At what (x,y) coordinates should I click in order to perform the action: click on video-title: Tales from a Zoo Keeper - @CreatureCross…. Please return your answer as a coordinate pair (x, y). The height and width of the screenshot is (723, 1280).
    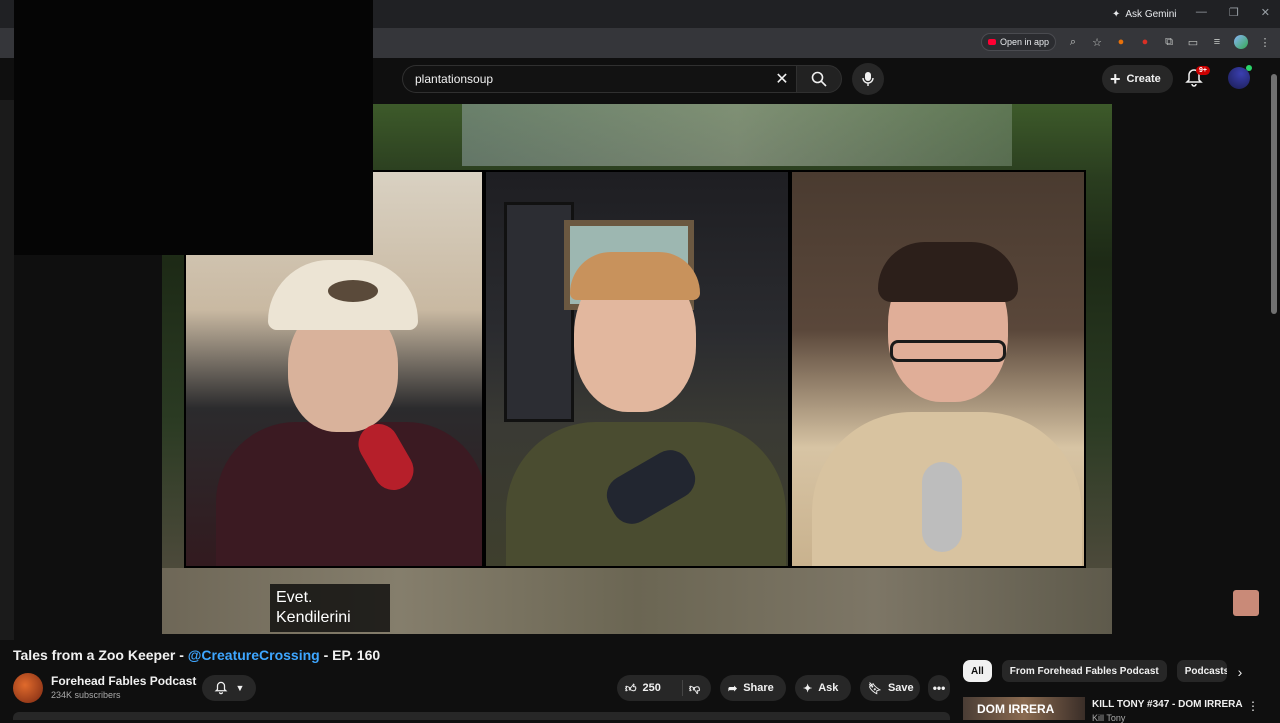
    Looking at the image, I should click on (196, 655).